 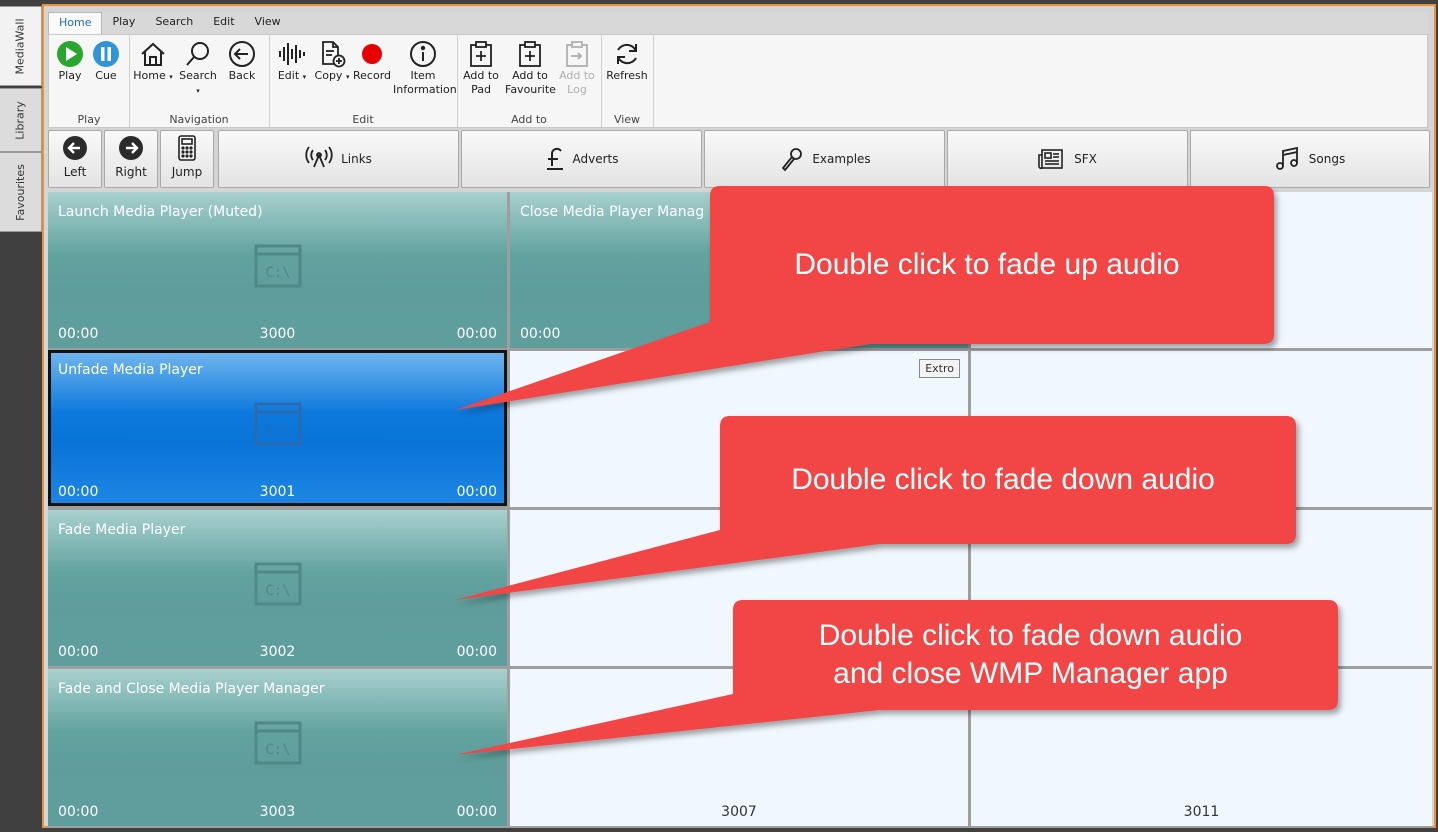 I want to click on category-adverts-button: Adverts, so click(x=581, y=159).